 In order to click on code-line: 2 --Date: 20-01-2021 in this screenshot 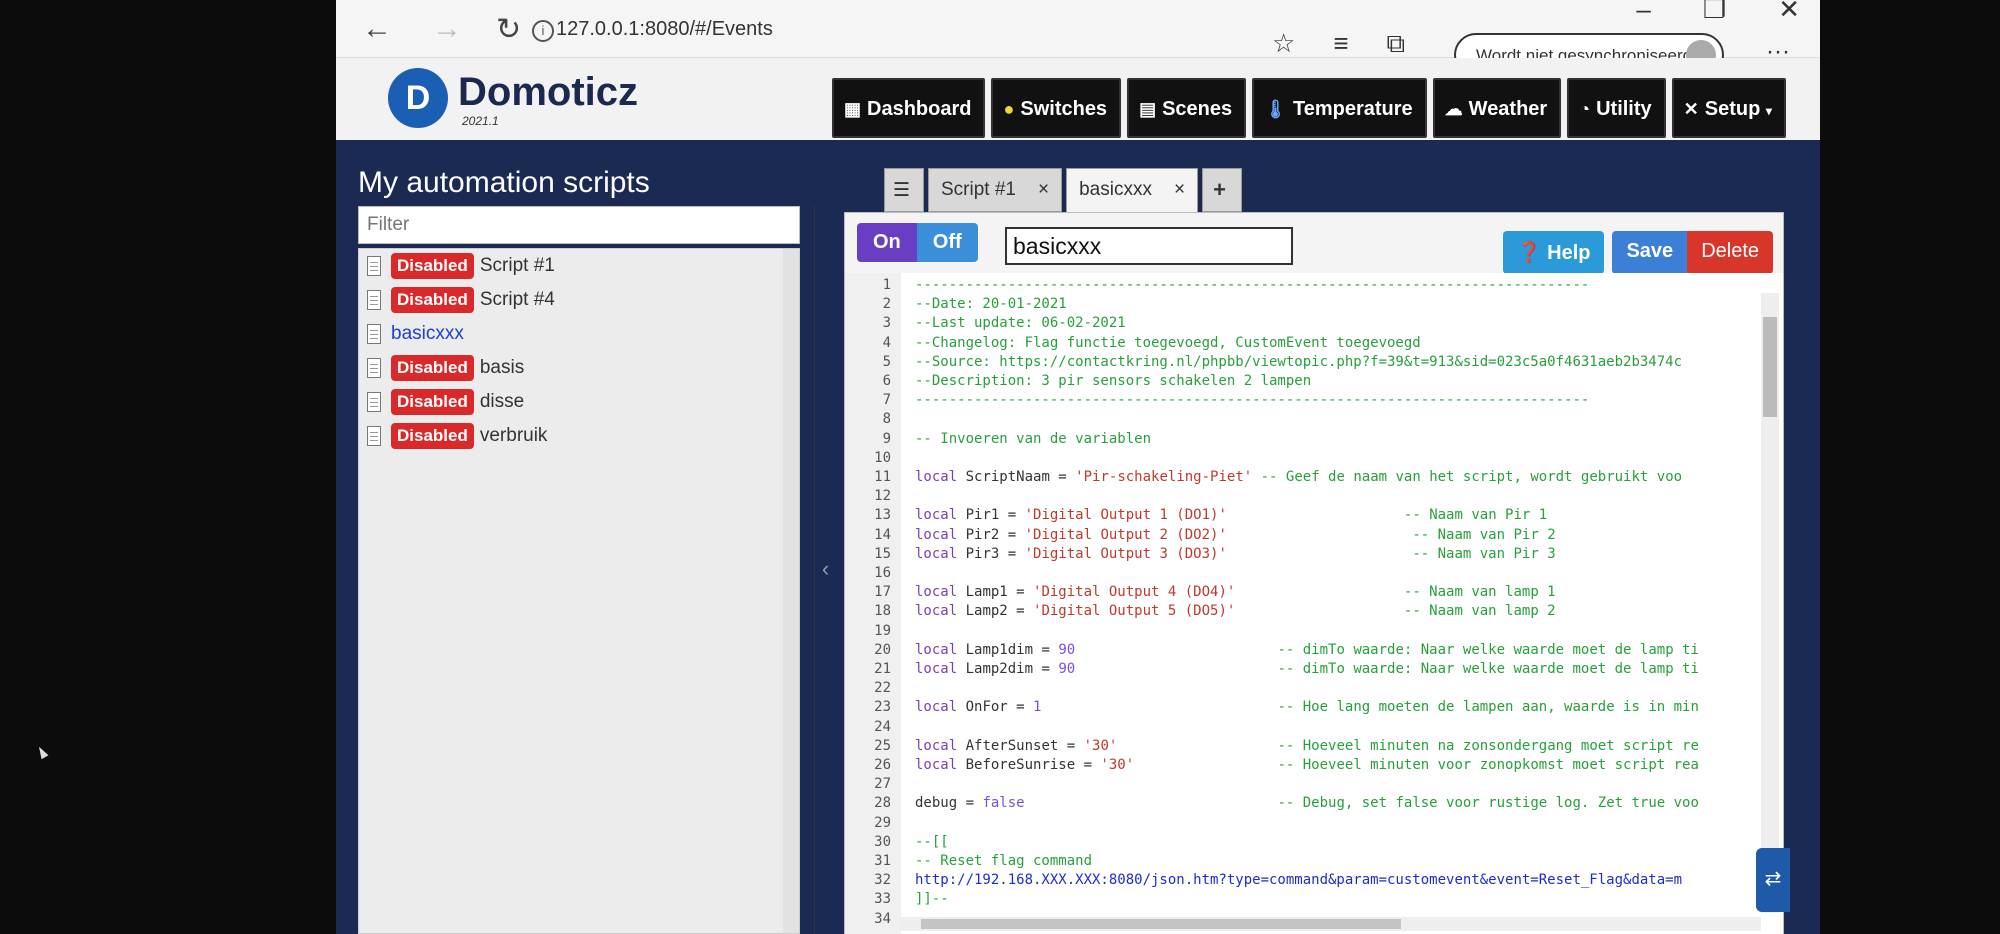, I will do `click(1314, 304)`.